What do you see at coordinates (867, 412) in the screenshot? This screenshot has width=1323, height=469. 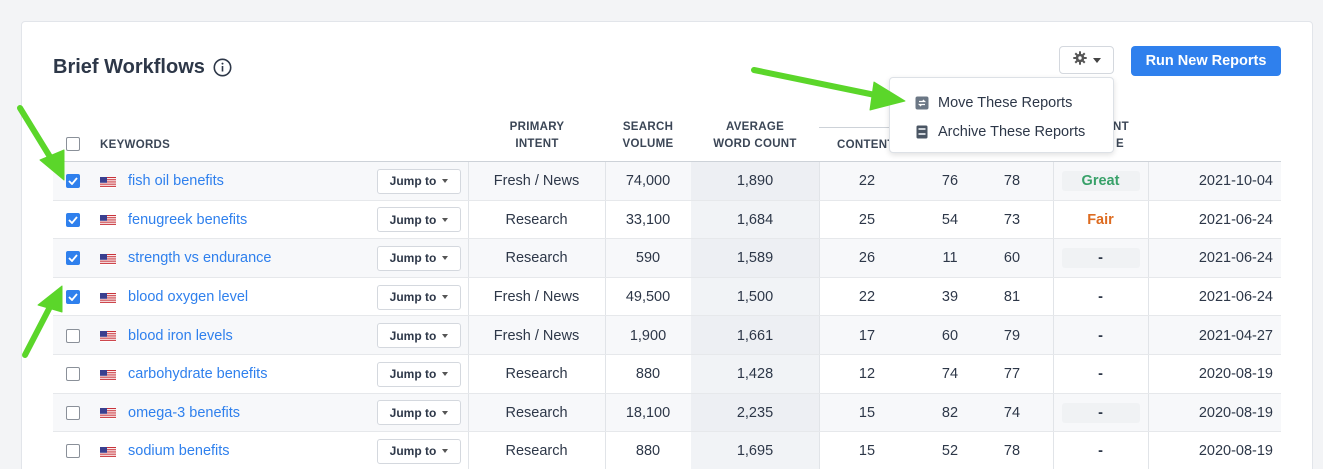 I see `content-score-cell: 15` at bounding box center [867, 412].